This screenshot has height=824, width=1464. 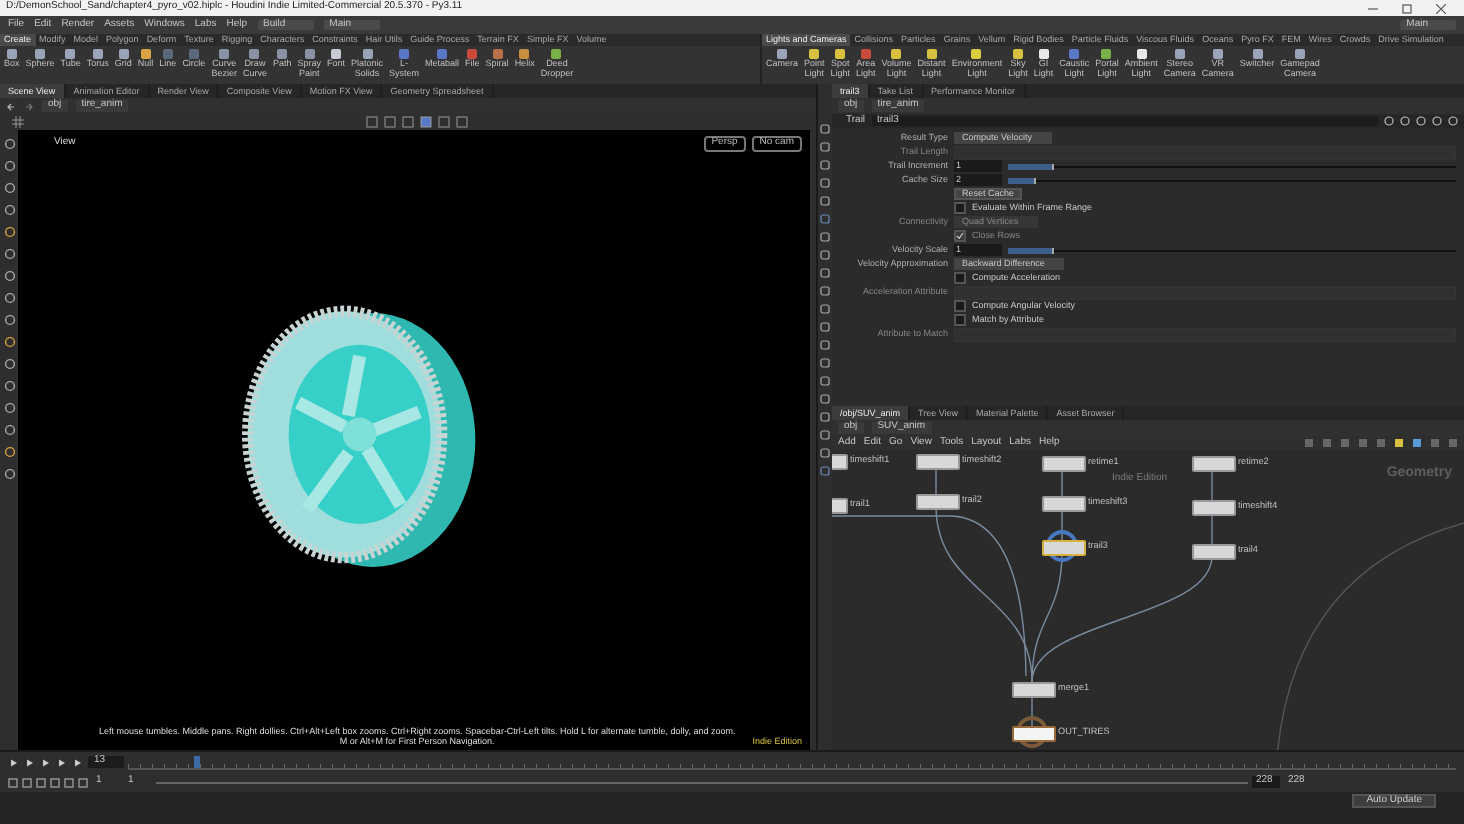 What do you see at coordinates (1373, 8) in the screenshot?
I see `minimize-icon` at bounding box center [1373, 8].